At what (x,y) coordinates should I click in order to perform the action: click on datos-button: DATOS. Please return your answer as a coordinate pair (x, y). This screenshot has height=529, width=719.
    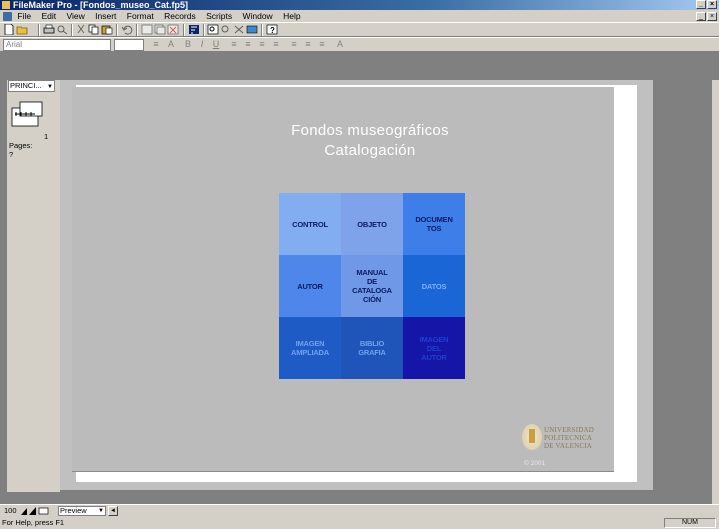
    Looking at the image, I should click on (434, 286).